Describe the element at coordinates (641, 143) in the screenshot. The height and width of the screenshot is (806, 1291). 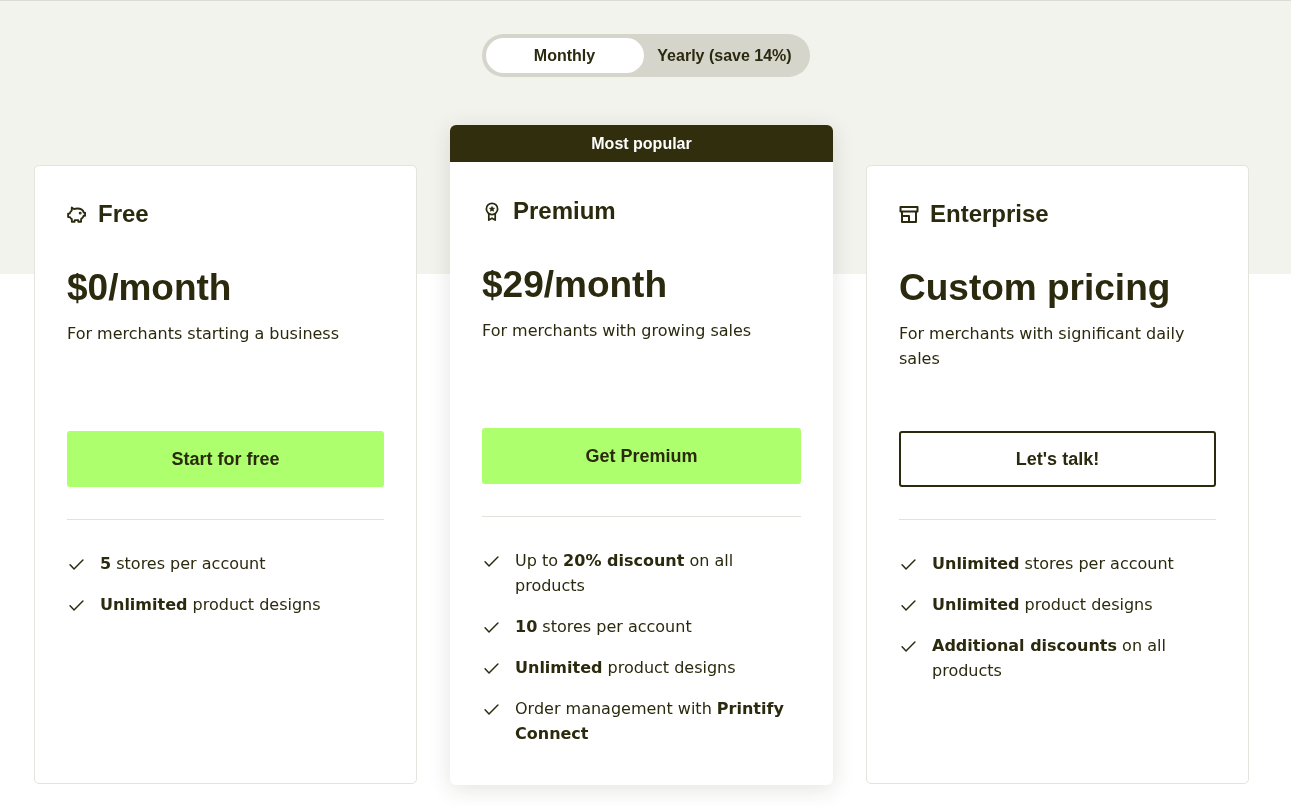
I see `popular-badge: Most popular` at that location.